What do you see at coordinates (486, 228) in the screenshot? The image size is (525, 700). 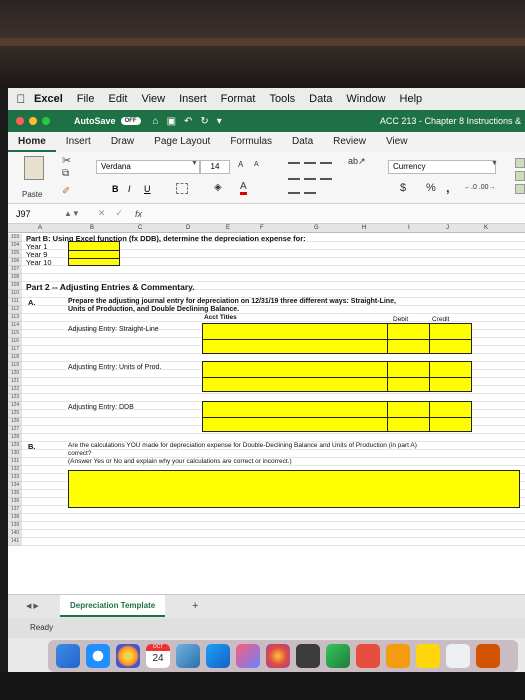 I see `column-header: K` at bounding box center [486, 228].